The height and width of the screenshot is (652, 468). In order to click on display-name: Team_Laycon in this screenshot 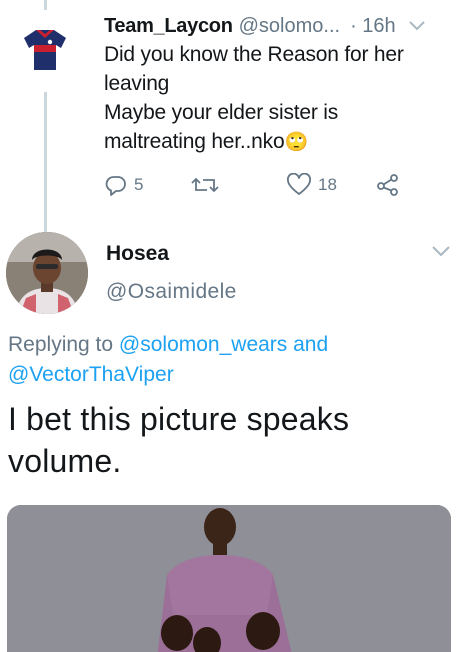, I will do `click(168, 26)`.